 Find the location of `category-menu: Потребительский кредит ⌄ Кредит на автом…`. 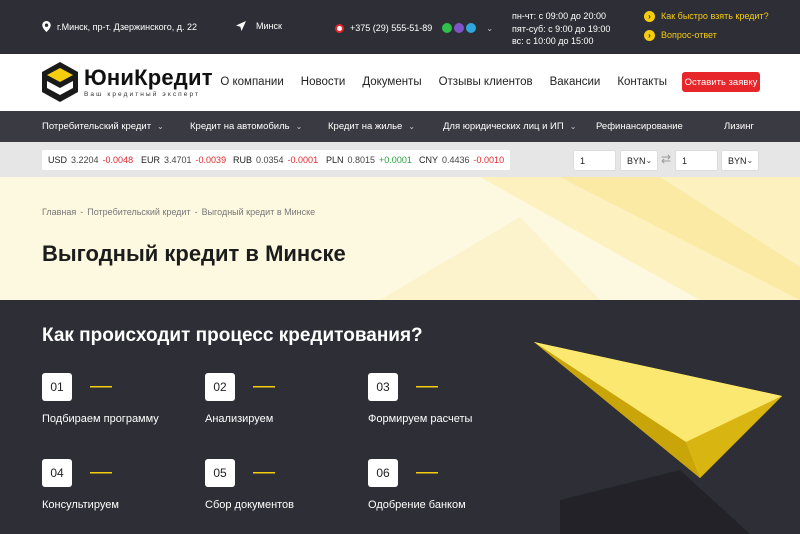

category-menu: Потребительский кредит ⌄ Кредит на автом… is located at coordinates (400, 126).